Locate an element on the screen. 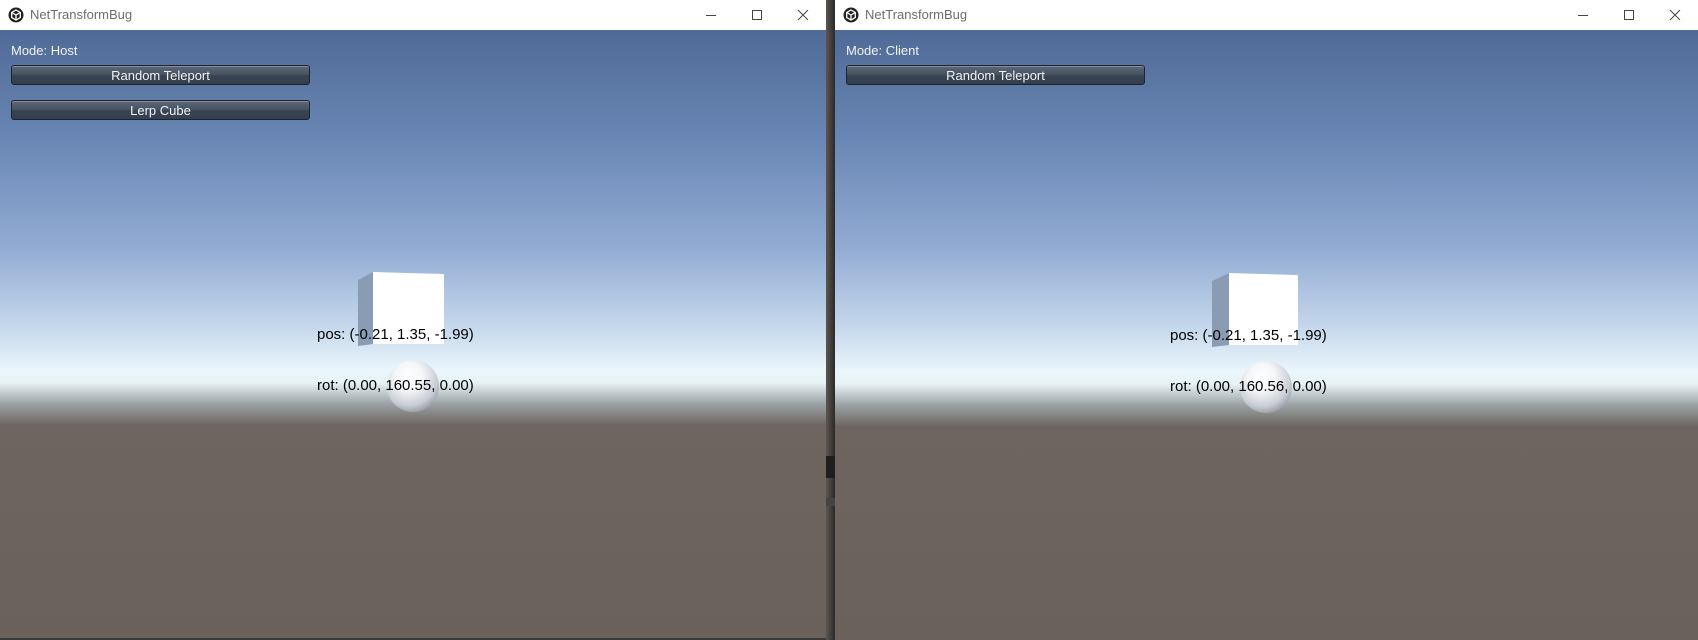  rotation-readout: rot: (0.00, 160.55, 0.00) is located at coordinates (395, 385).